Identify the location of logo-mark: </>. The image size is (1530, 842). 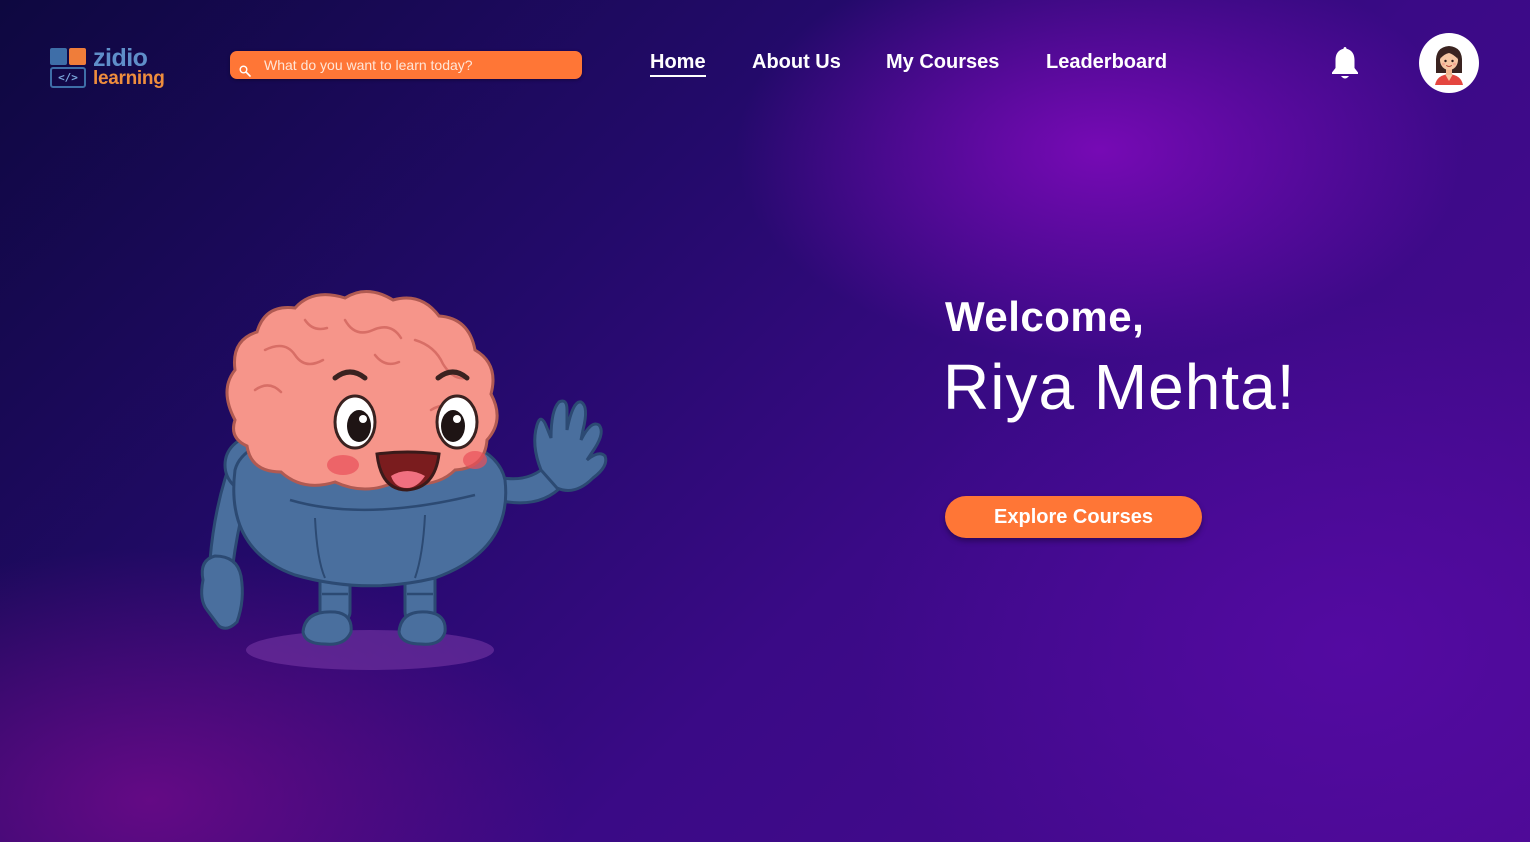
(69, 68).